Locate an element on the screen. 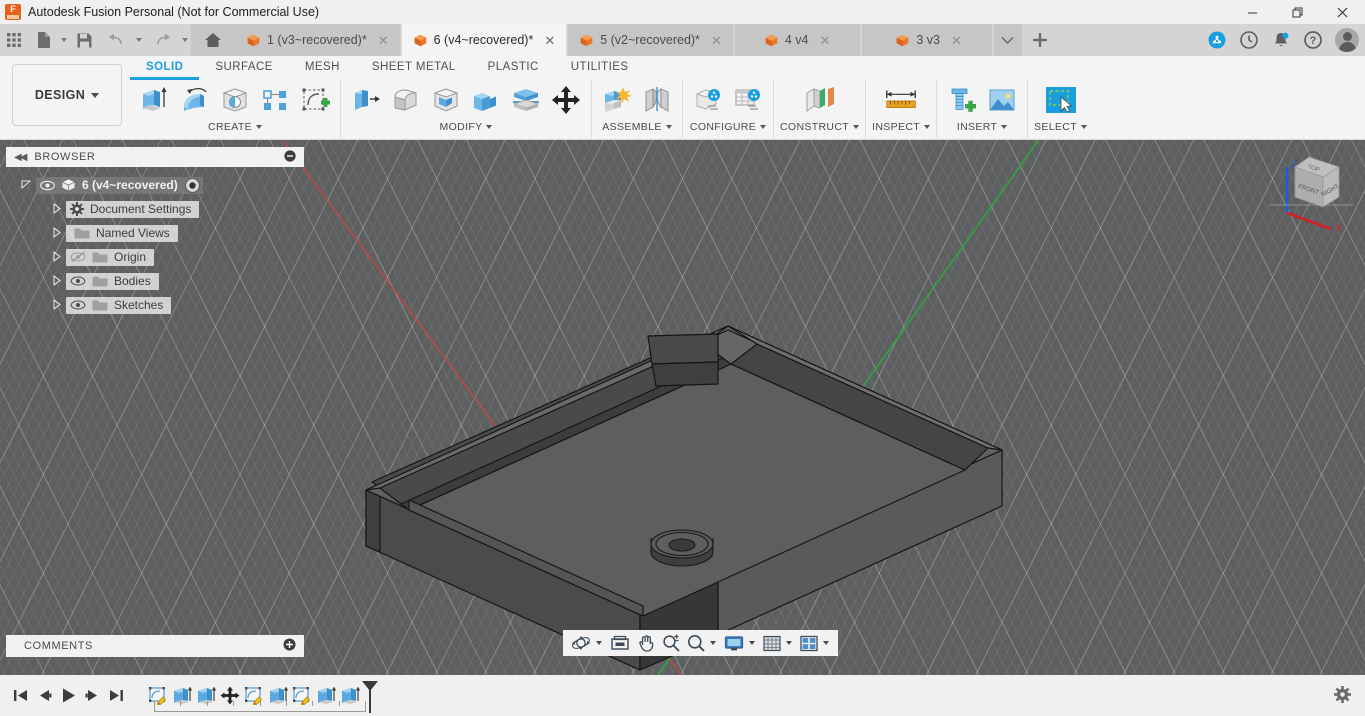 The width and height of the screenshot is (1365, 716). twisty-expanded-icon is located at coordinates (26, 185).